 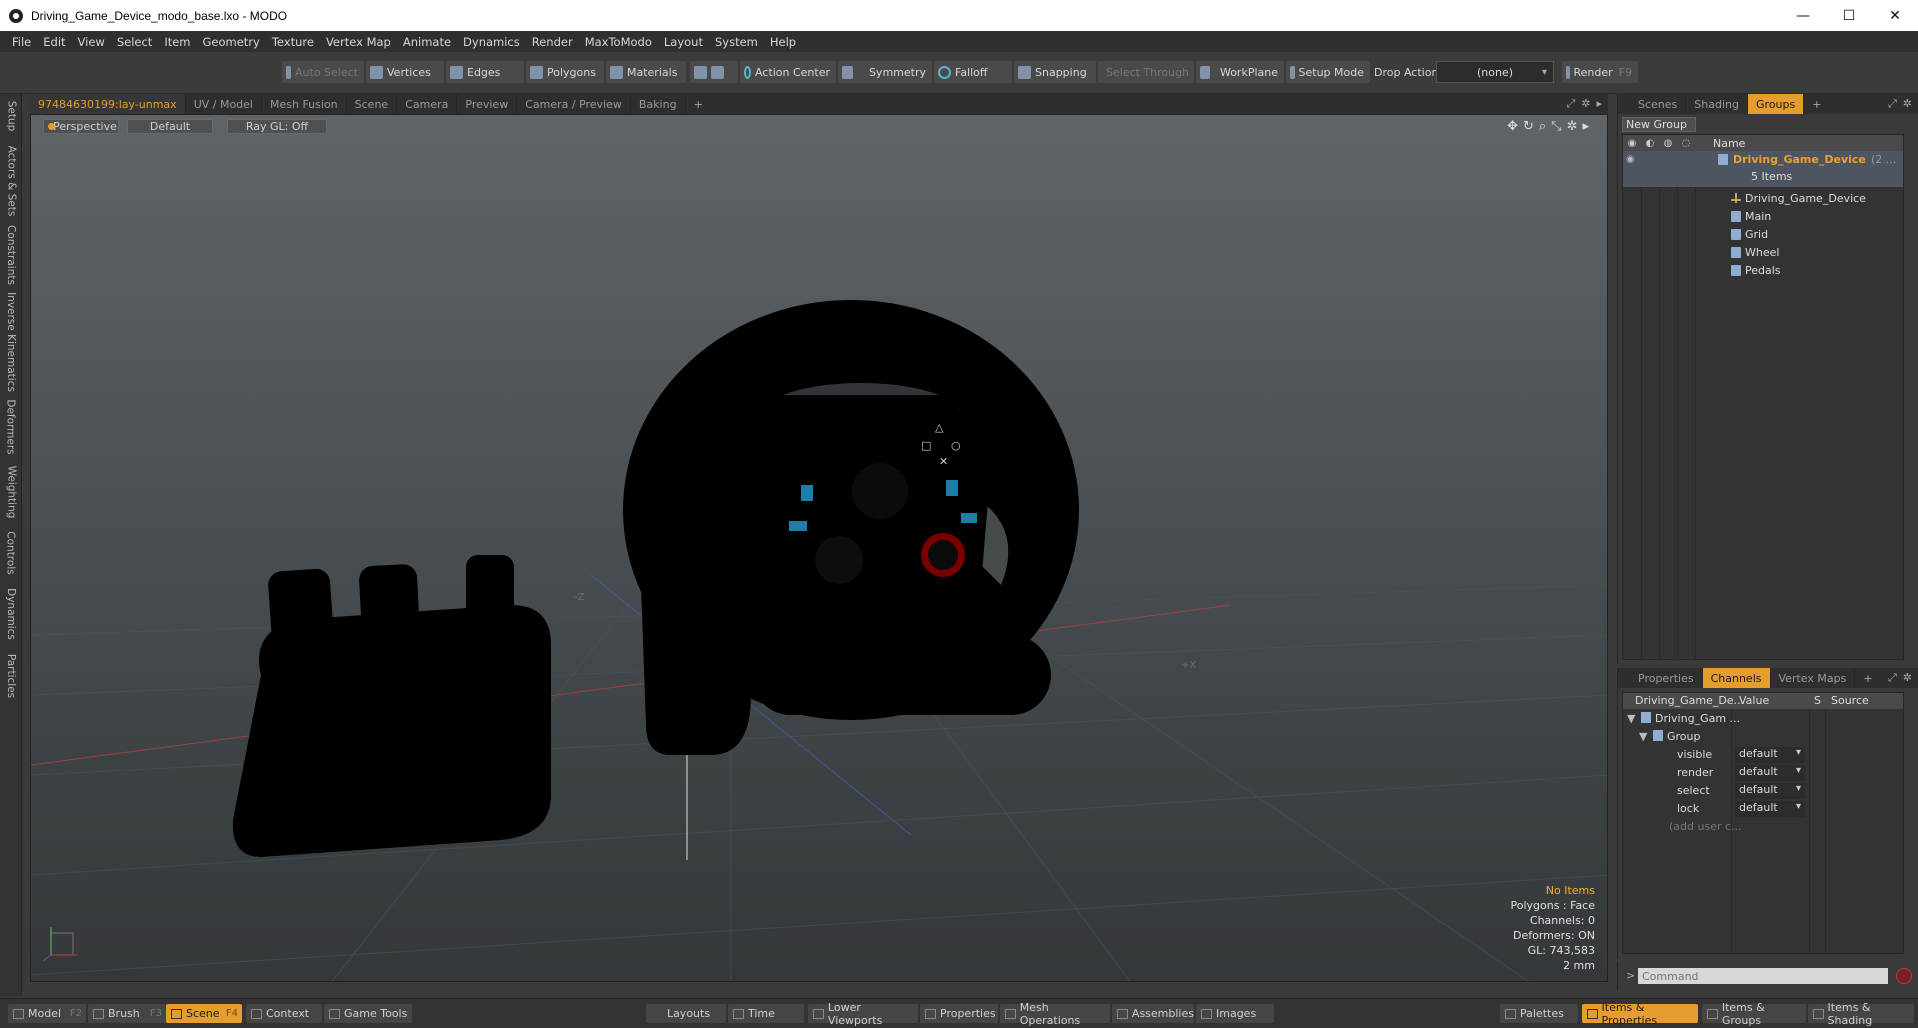 I want to click on tab-preview: Preview, so click(x=487, y=104).